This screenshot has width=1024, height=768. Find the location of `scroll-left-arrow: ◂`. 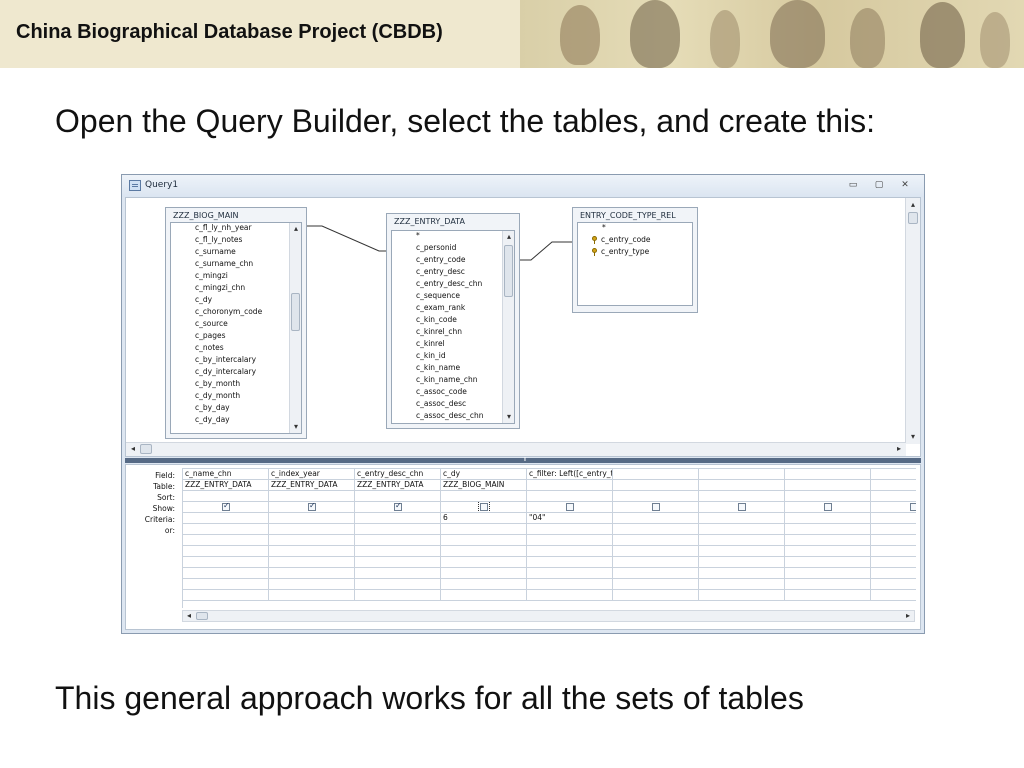

scroll-left-arrow: ◂ is located at coordinates (189, 616).